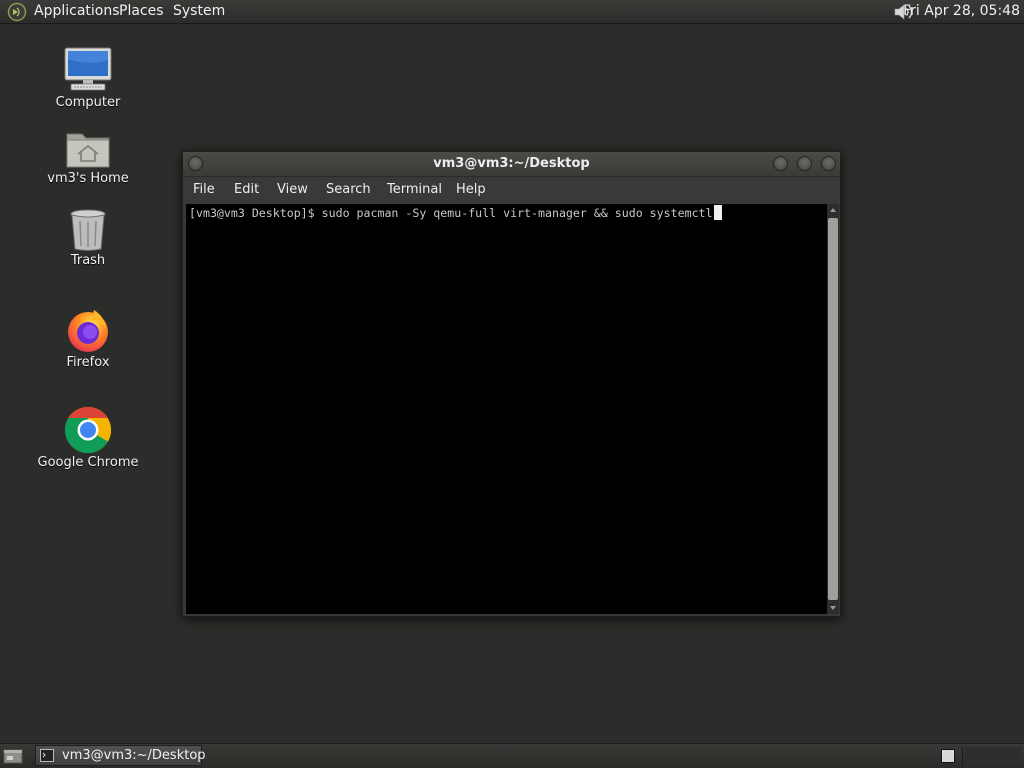 The image size is (1024, 768). What do you see at coordinates (512, 755) in the screenshot?
I see `bottom-panel: vm3@vm3:~/Desktop` at bounding box center [512, 755].